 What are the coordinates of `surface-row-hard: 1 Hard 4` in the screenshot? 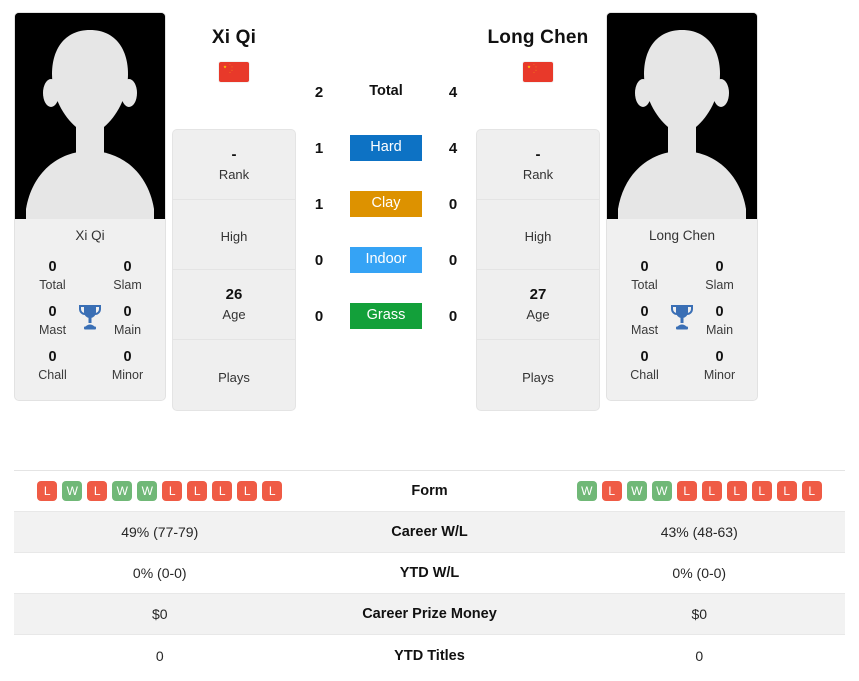 It's located at (386, 148).